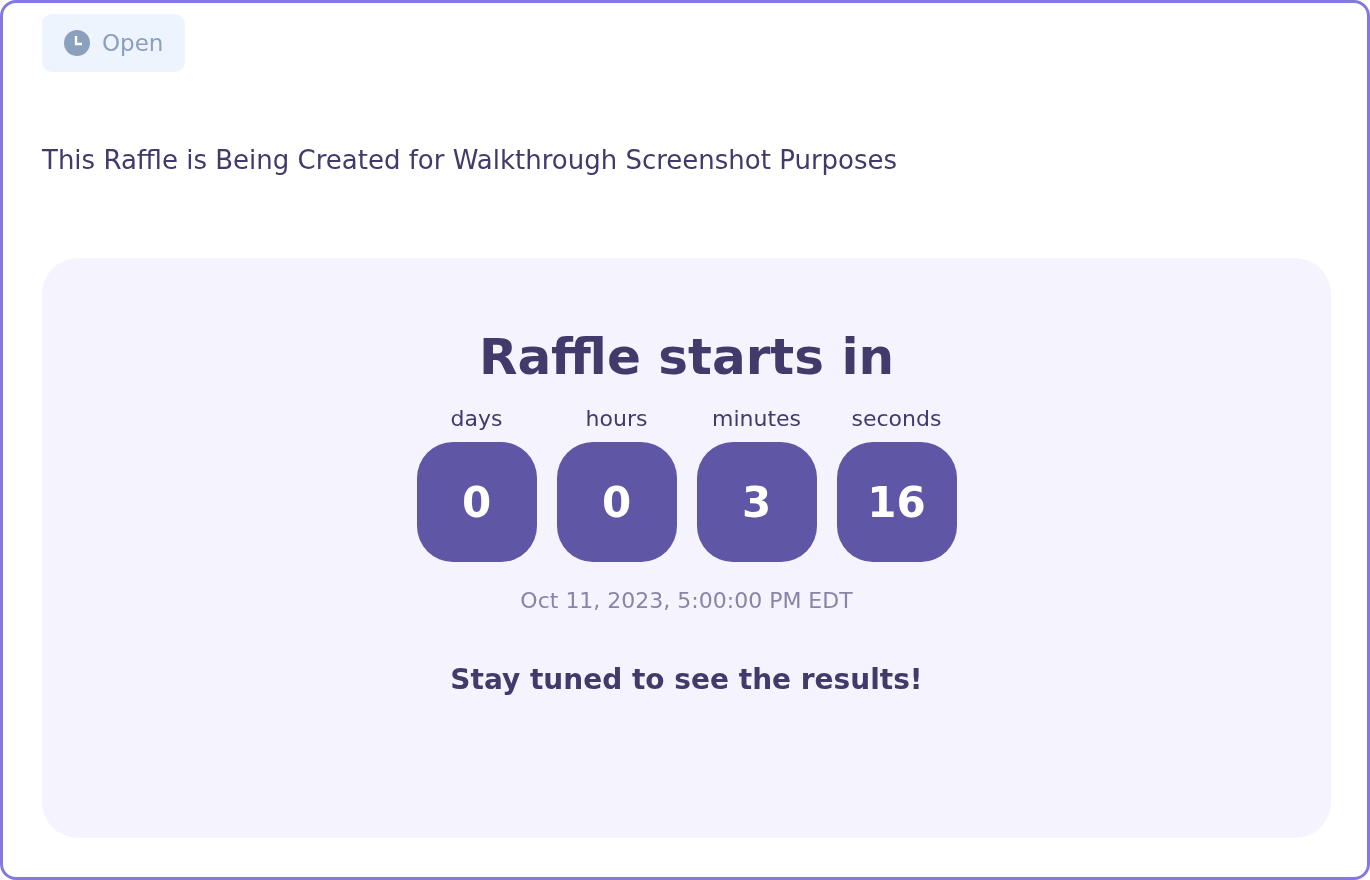  What do you see at coordinates (756, 419) in the screenshot?
I see `unit-label: minutes` at bounding box center [756, 419].